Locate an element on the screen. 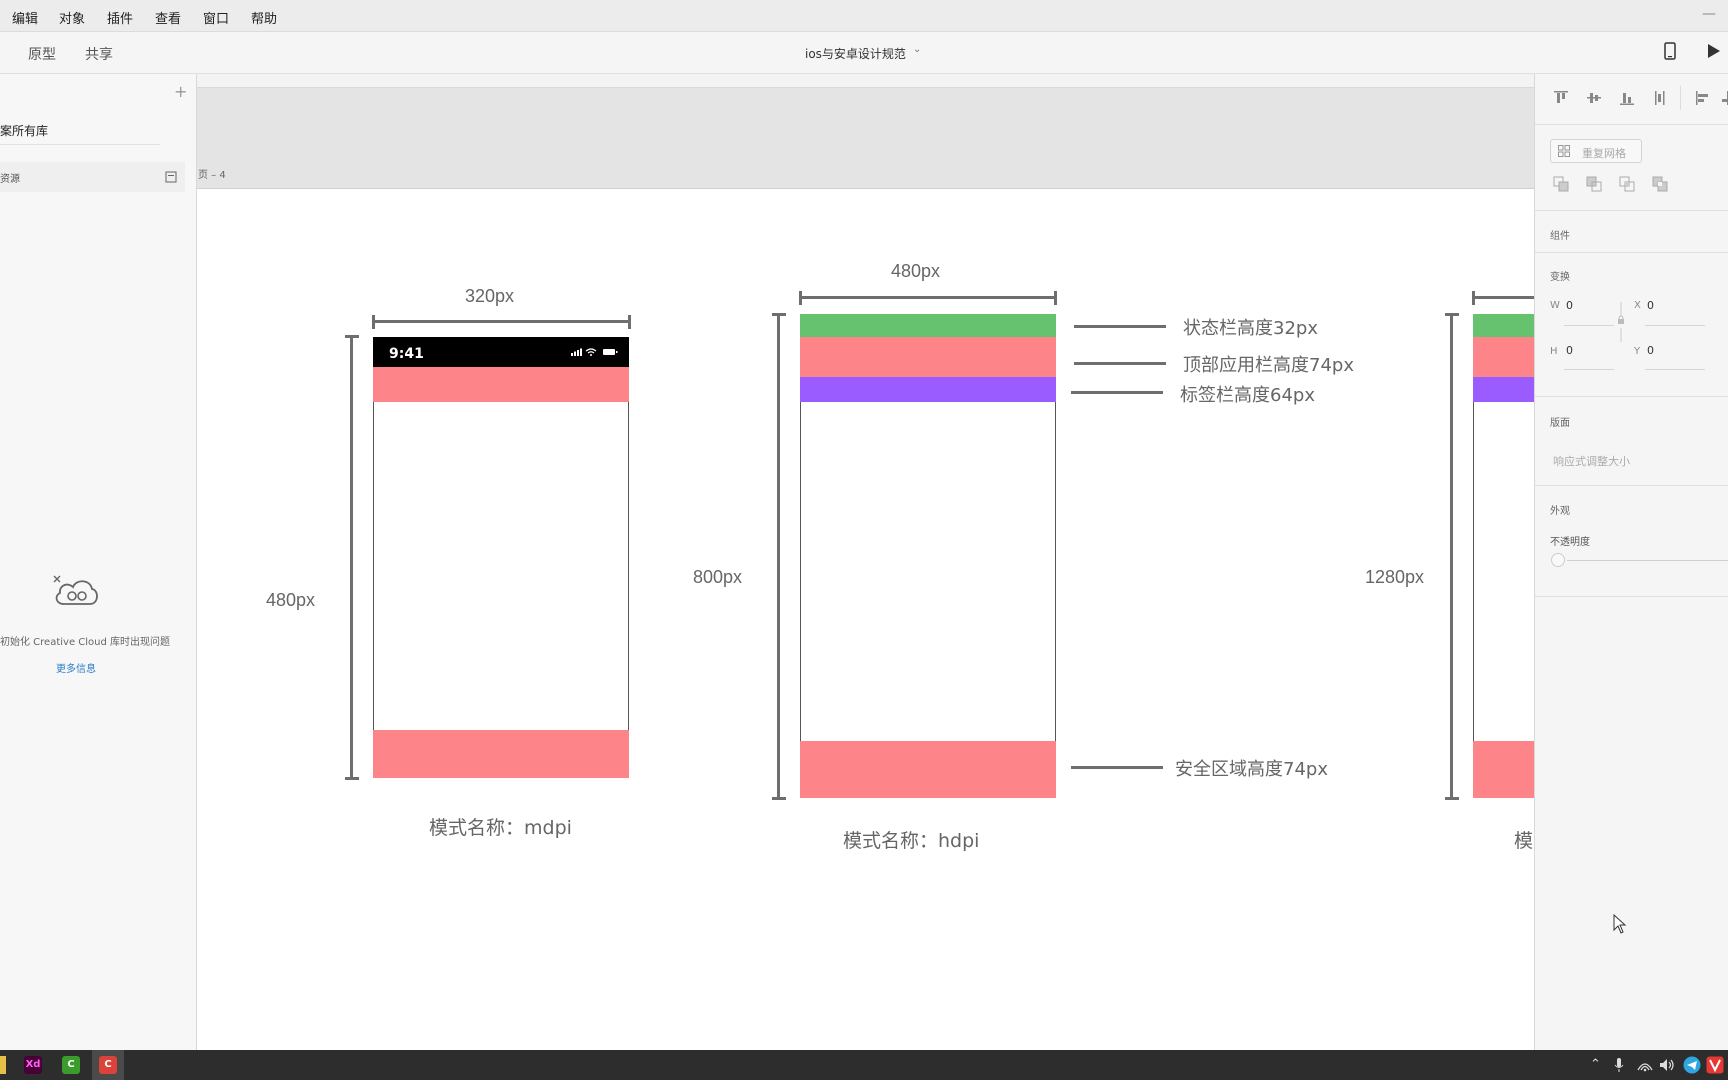 The height and width of the screenshot is (1080, 1728). speaker-icon is located at coordinates (1667, 1065).